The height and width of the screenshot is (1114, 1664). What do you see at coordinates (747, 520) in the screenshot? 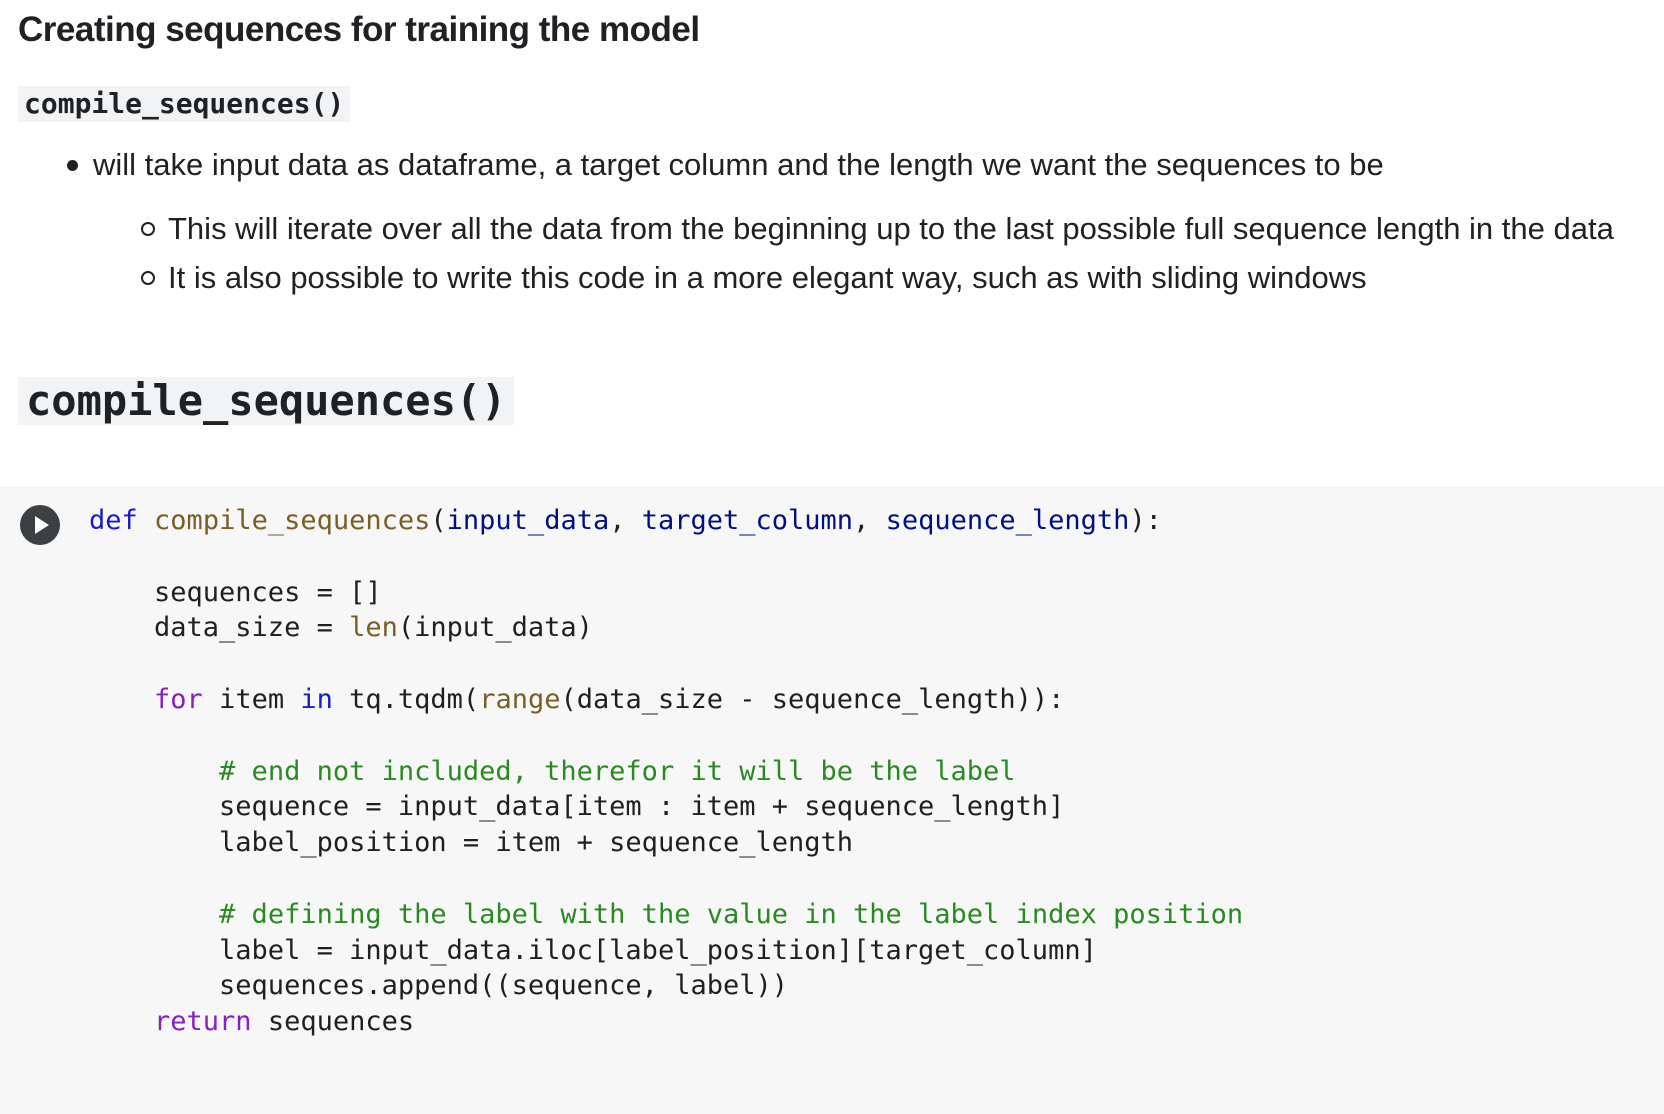
I see `code-token: target_column` at bounding box center [747, 520].